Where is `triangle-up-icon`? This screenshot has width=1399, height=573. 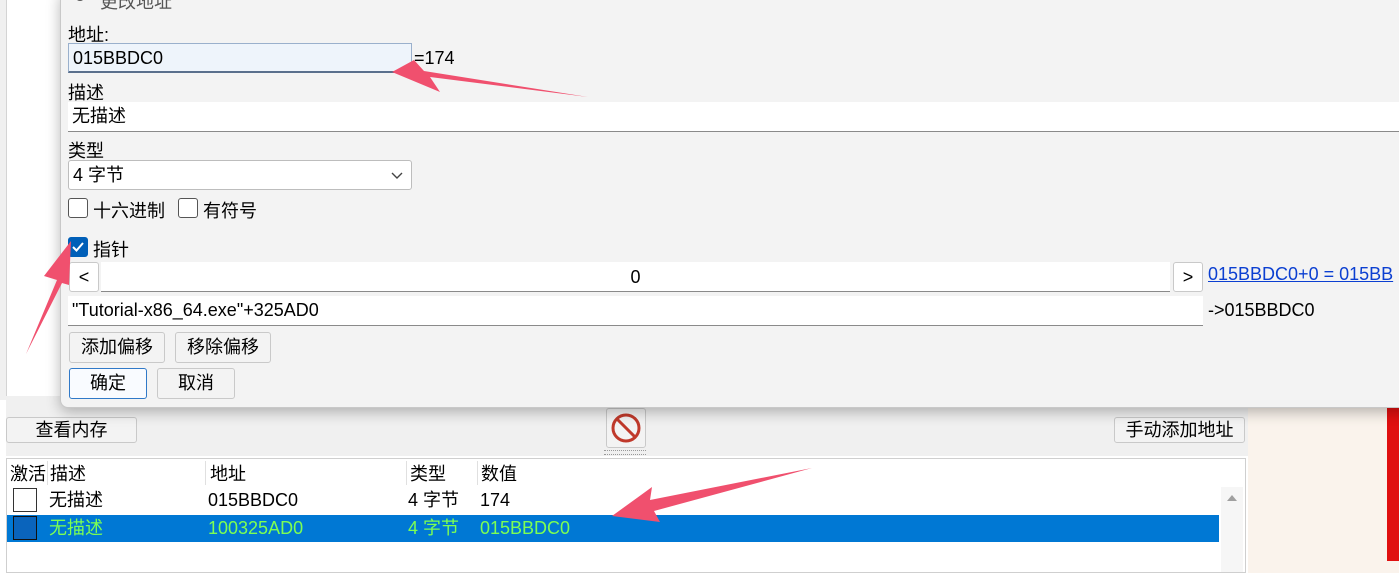
triangle-up-icon is located at coordinates (1232, 498).